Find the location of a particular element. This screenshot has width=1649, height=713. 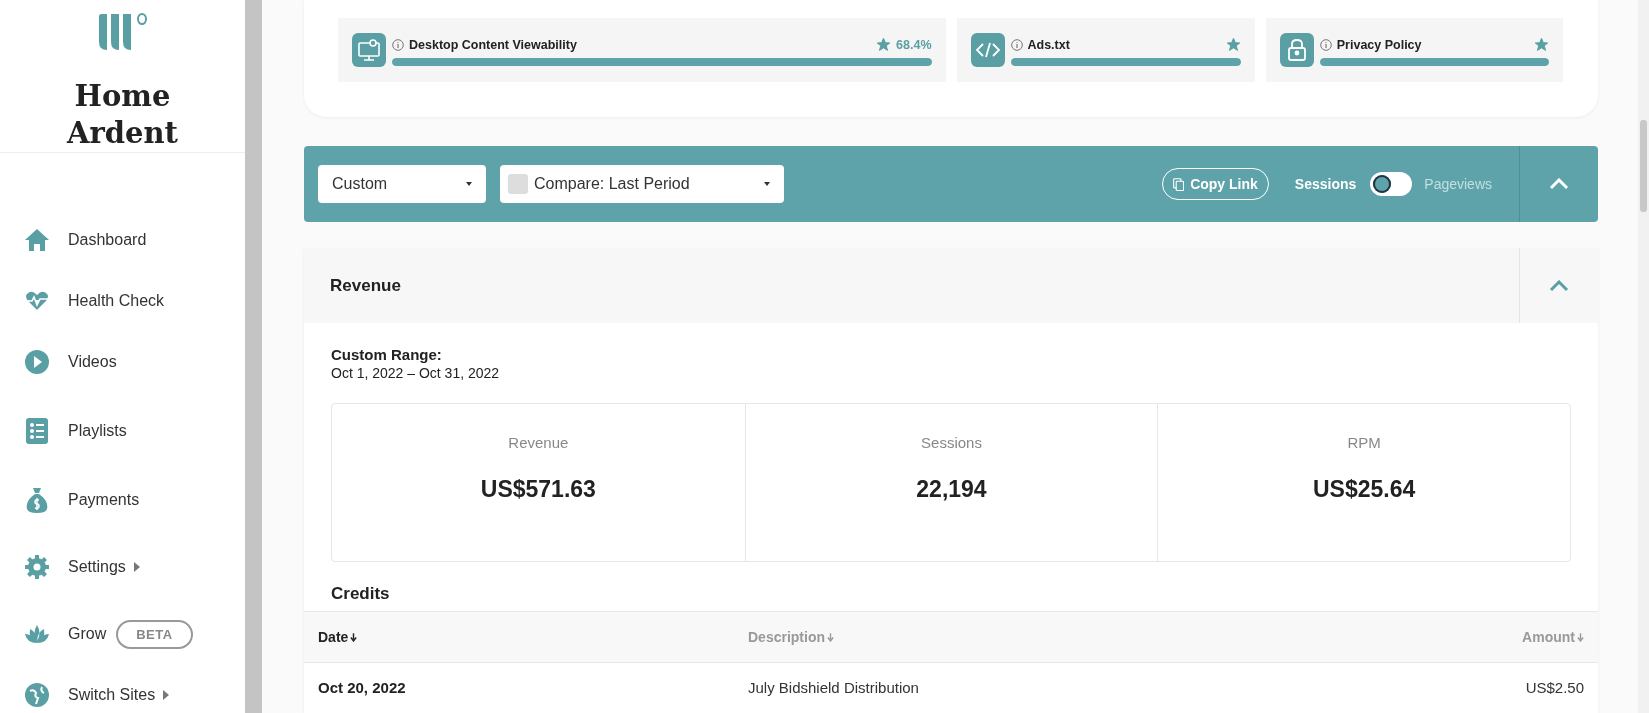

section-title: Credits is located at coordinates (361, 594).